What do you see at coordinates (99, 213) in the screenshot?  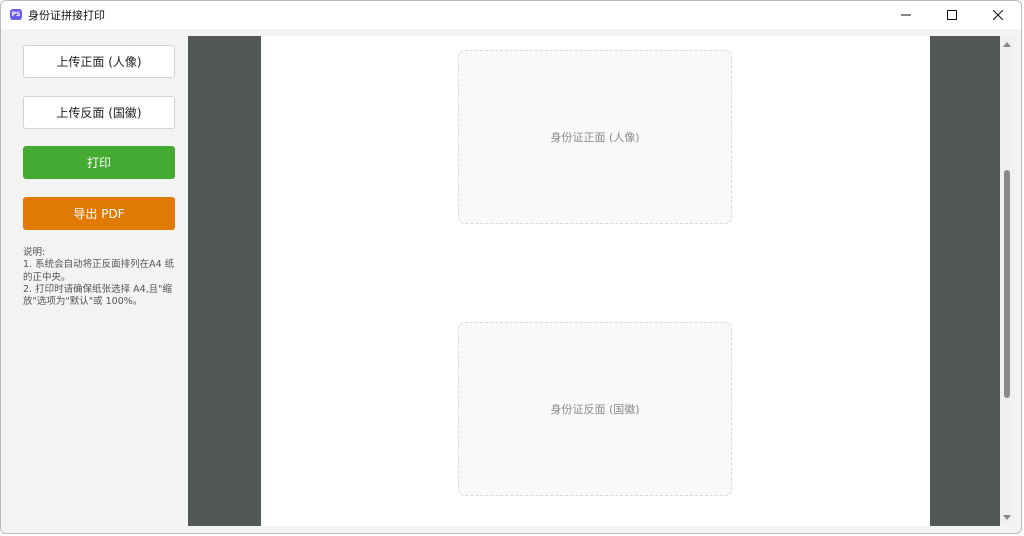 I see `export-pdf-button: 导出 PDF` at bounding box center [99, 213].